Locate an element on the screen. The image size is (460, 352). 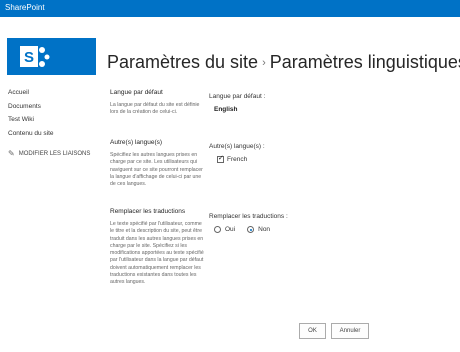
overwrite-translations-field: Remplacer les traductions : Oui Non is located at coordinates (248, 223).